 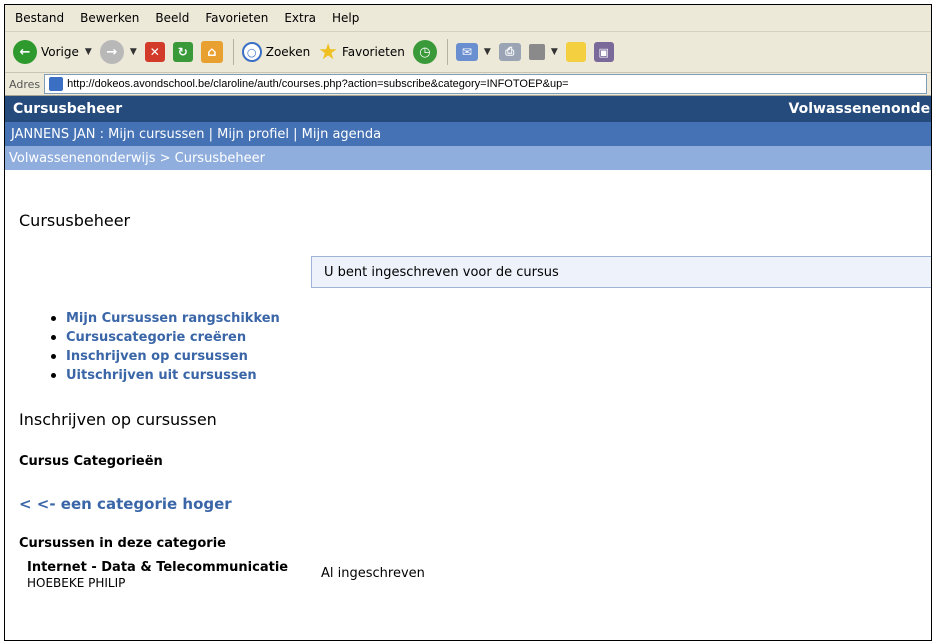 I want to click on link-sort-courses: Mijn Cursussen rangschikken, so click(x=157, y=318).